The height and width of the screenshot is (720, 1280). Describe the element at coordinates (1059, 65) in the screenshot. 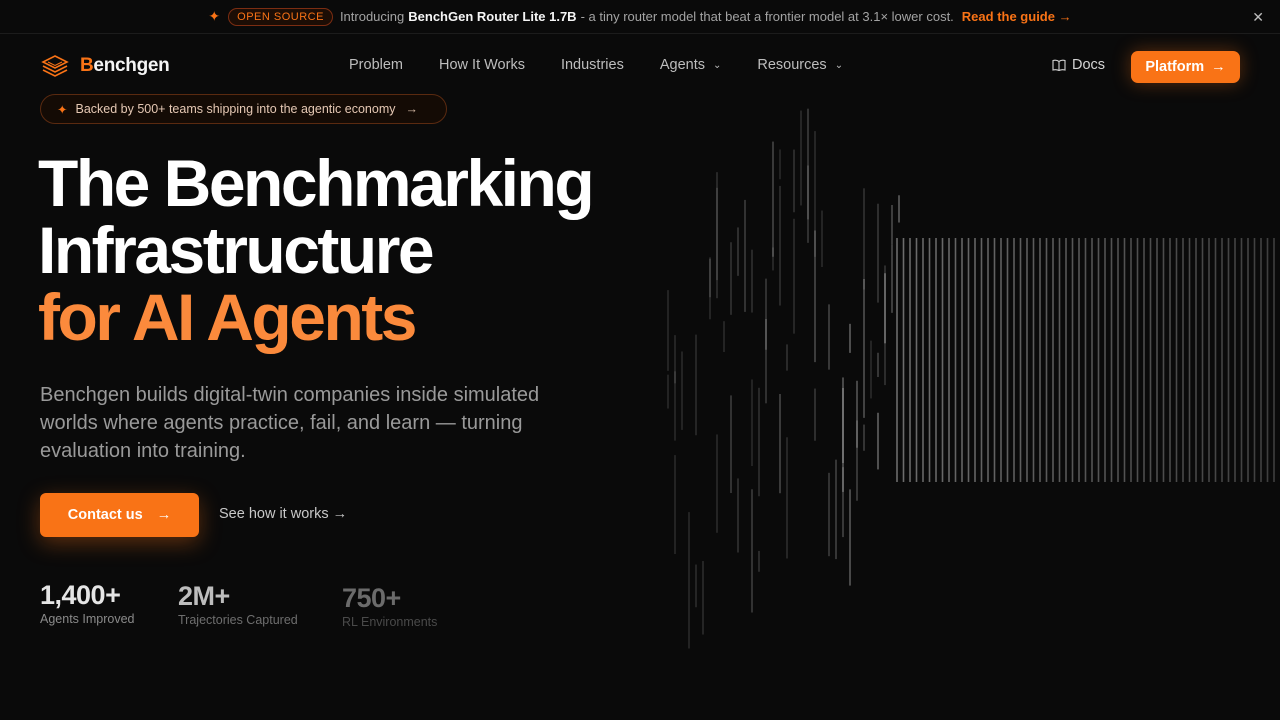

I see `book-icon` at that location.